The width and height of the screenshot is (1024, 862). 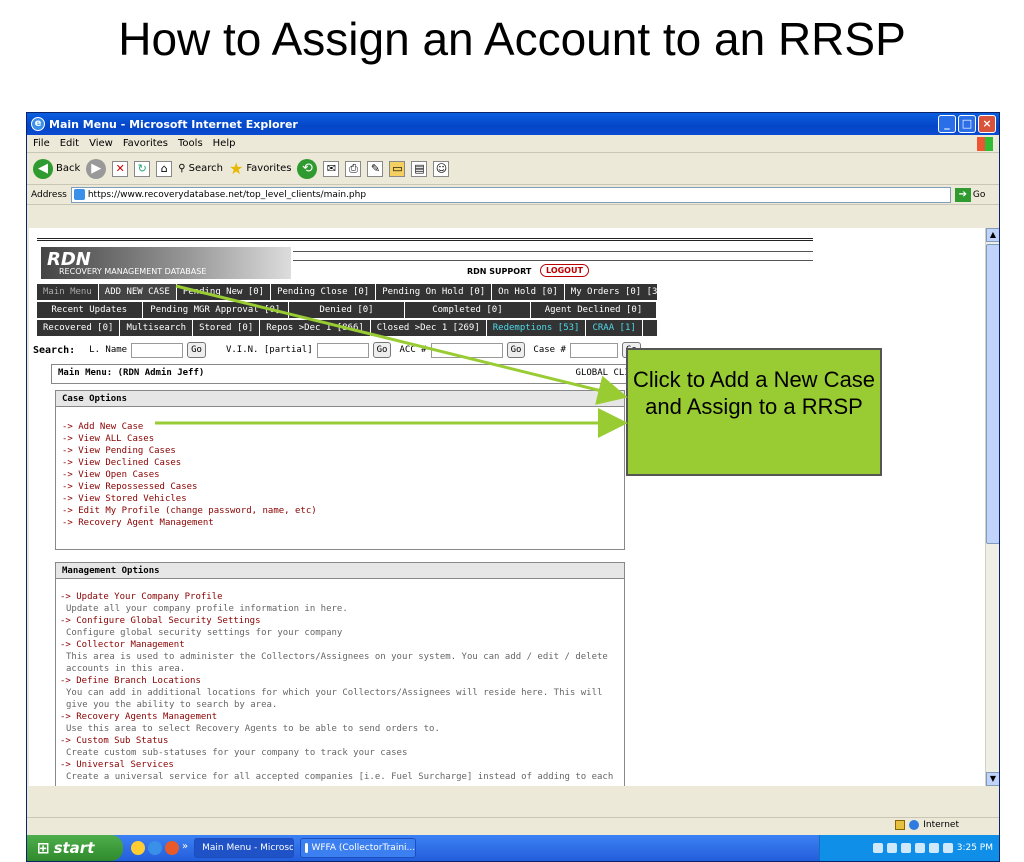 What do you see at coordinates (216, 310) in the screenshot?
I see `nav-pending-mgr-approval: Pending MGR Approval [0]` at bounding box center [216, 310].